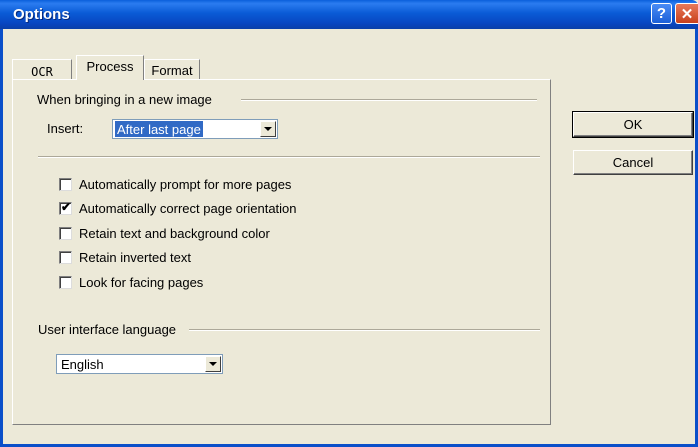 The width and height of the screenshot is (698, 447). I want to click on help-icon: ?, so click(661, 13).